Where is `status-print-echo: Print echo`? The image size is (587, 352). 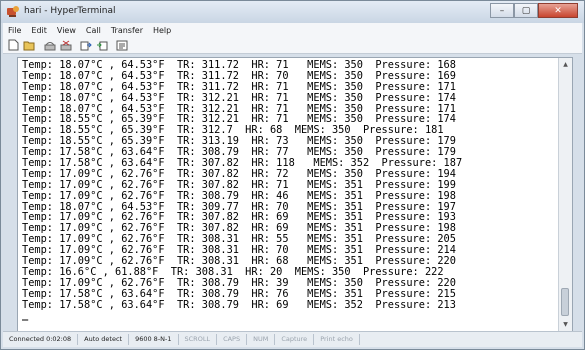 status-print-echo: Print echo is located at coordinates (337, 339).